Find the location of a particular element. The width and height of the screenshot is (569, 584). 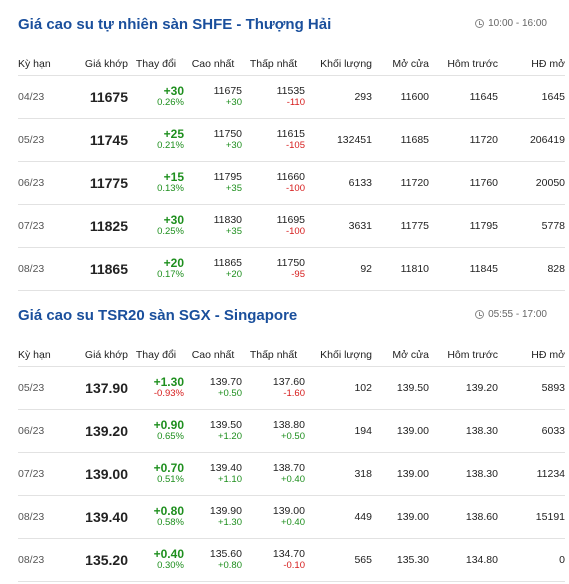

high-value: 135.60 is located at coordinates (225, 554).